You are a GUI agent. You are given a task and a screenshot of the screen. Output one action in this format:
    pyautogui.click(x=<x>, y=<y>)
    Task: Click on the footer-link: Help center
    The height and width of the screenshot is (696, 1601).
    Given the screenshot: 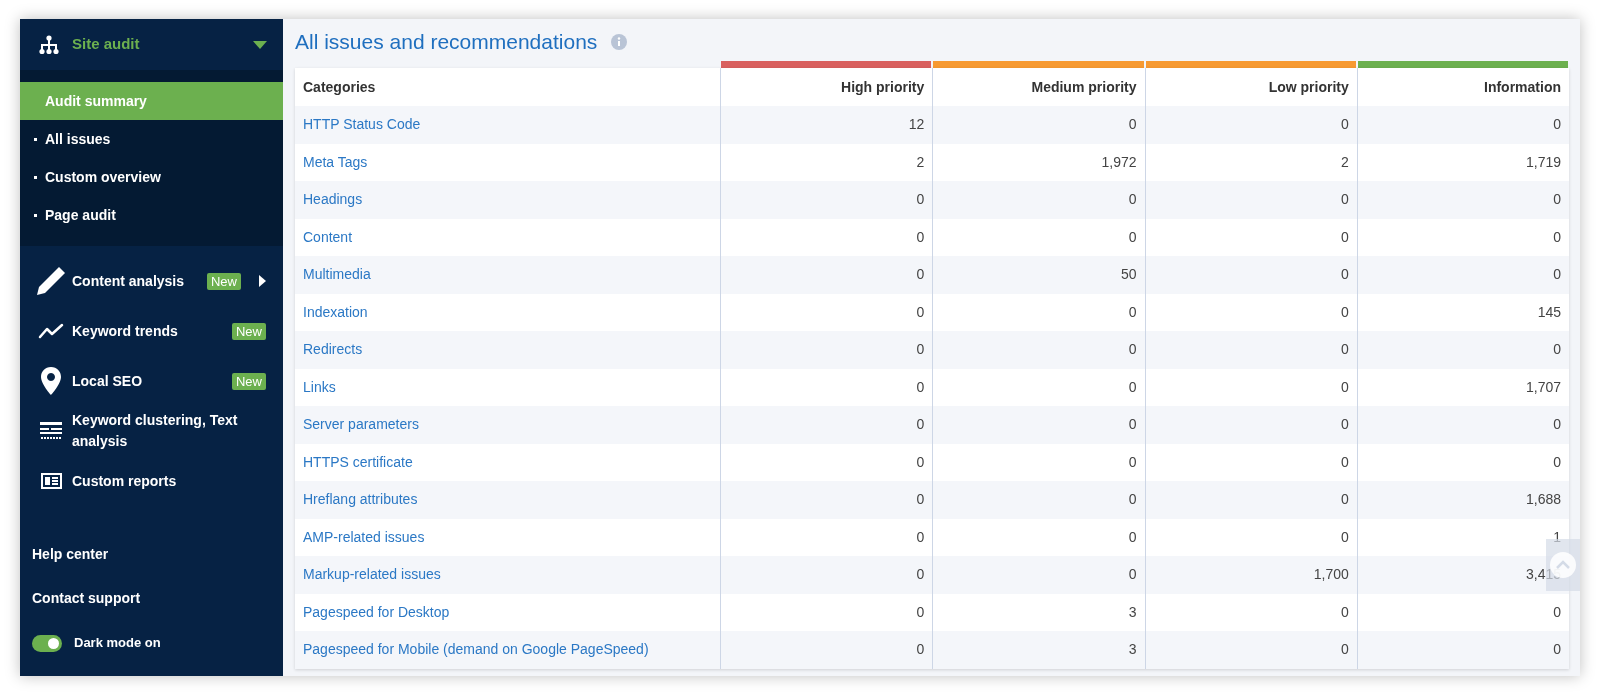 What is the action you would take?
    pyautogui.click(x=157, y=554)
    